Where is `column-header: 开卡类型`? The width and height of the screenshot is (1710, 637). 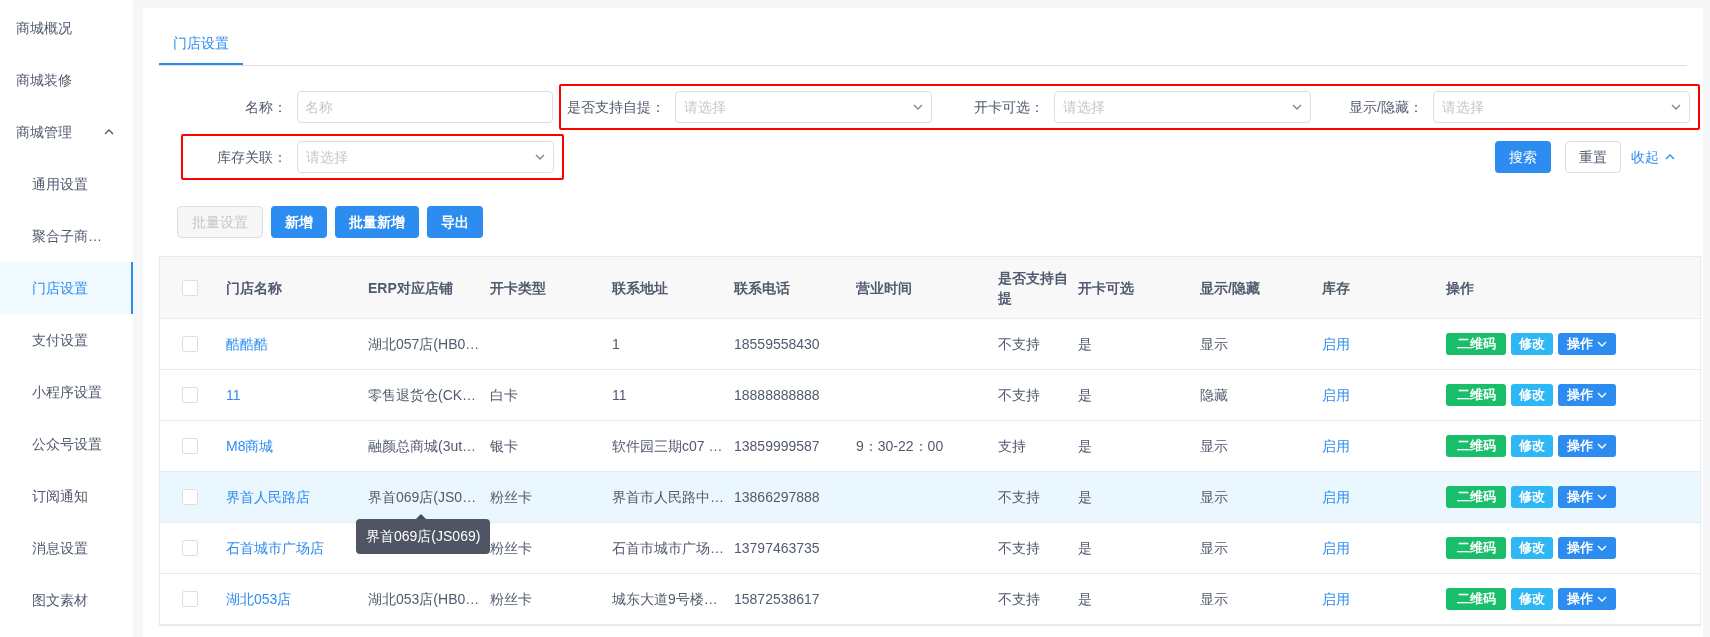
column-header: 开卡类型 is located at coordinates (518, 288).